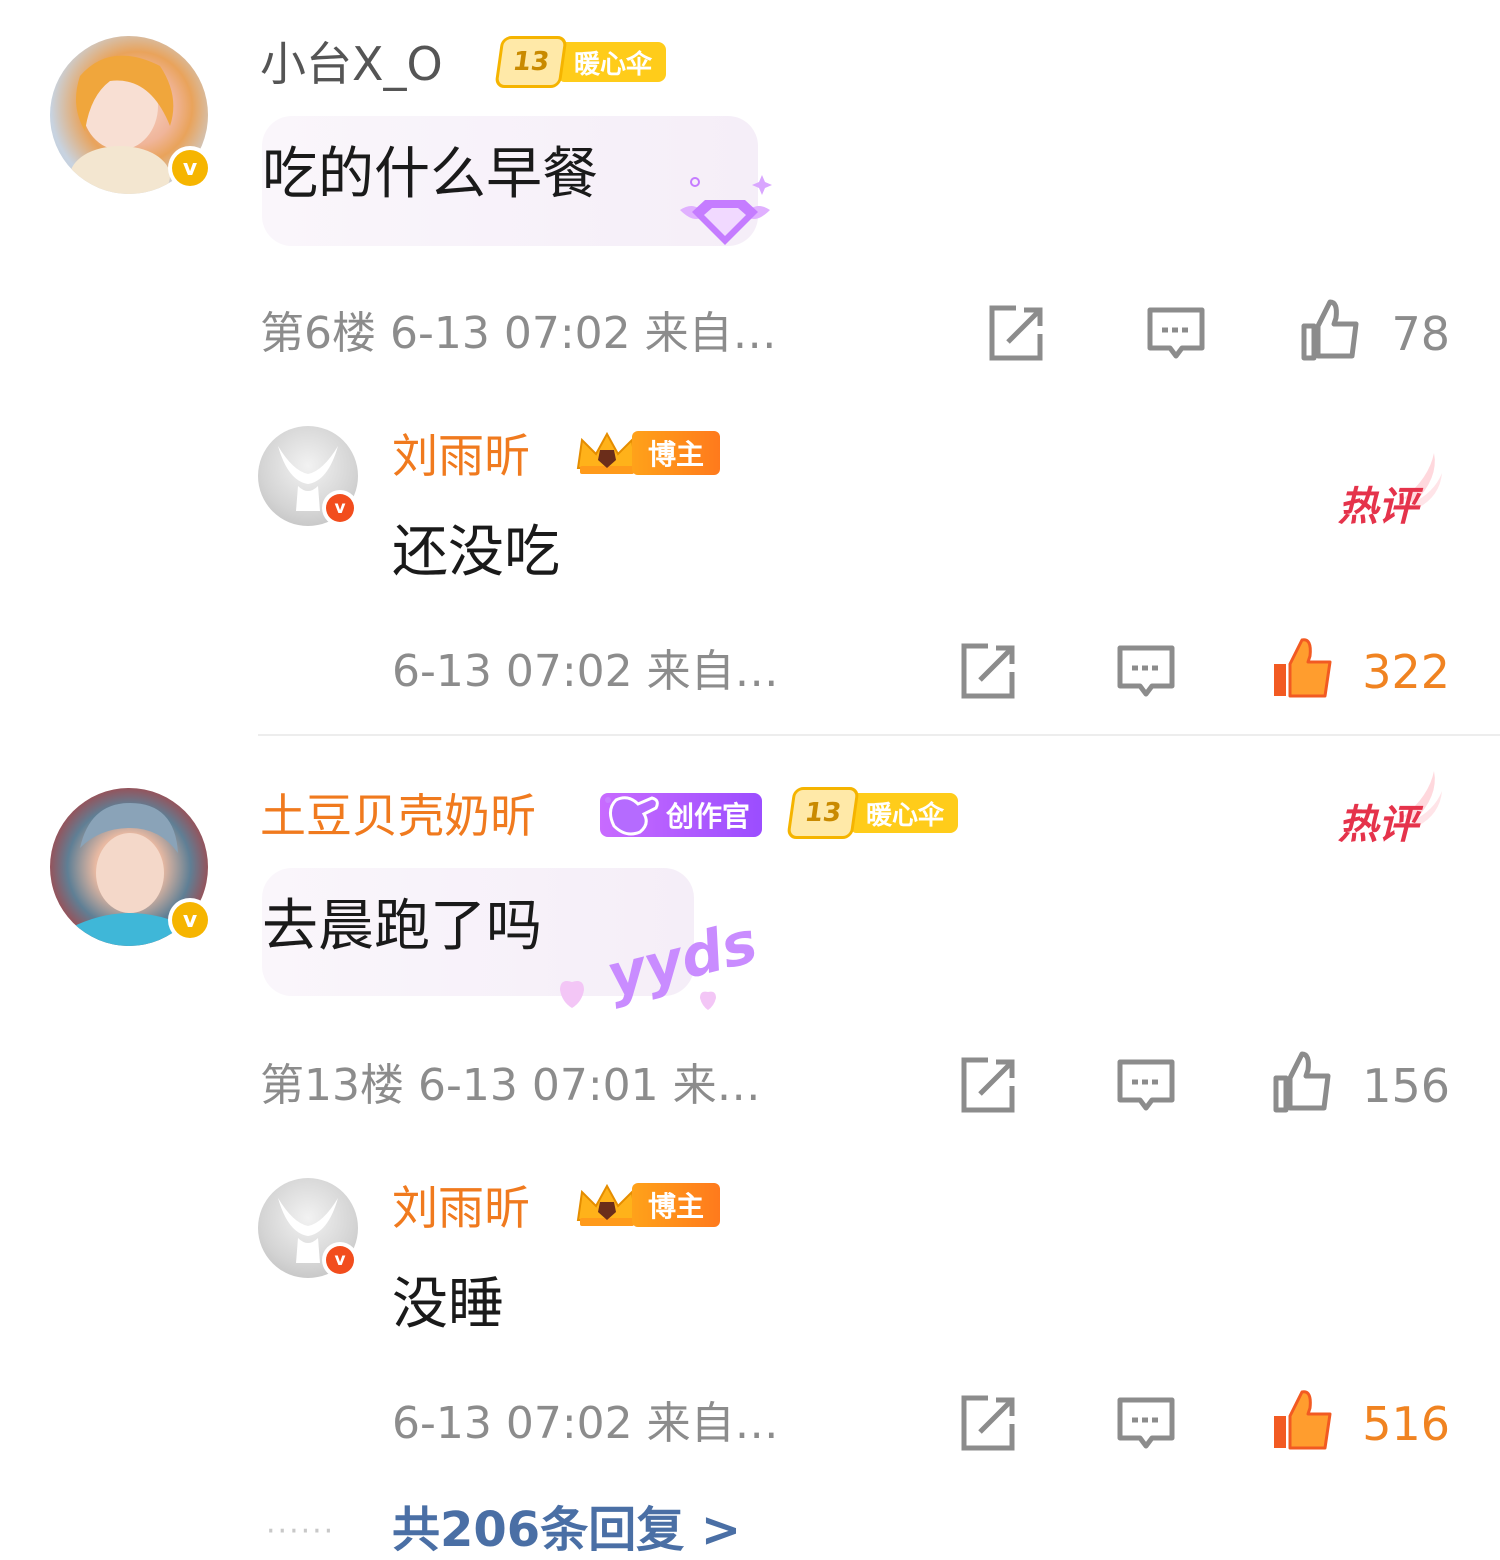 This screenshot has height=1560, width=1500. What do you see at coordinates (1406, 672) in the screenshot?
I see `like-count: 322` at bounding box center [1406, 672].